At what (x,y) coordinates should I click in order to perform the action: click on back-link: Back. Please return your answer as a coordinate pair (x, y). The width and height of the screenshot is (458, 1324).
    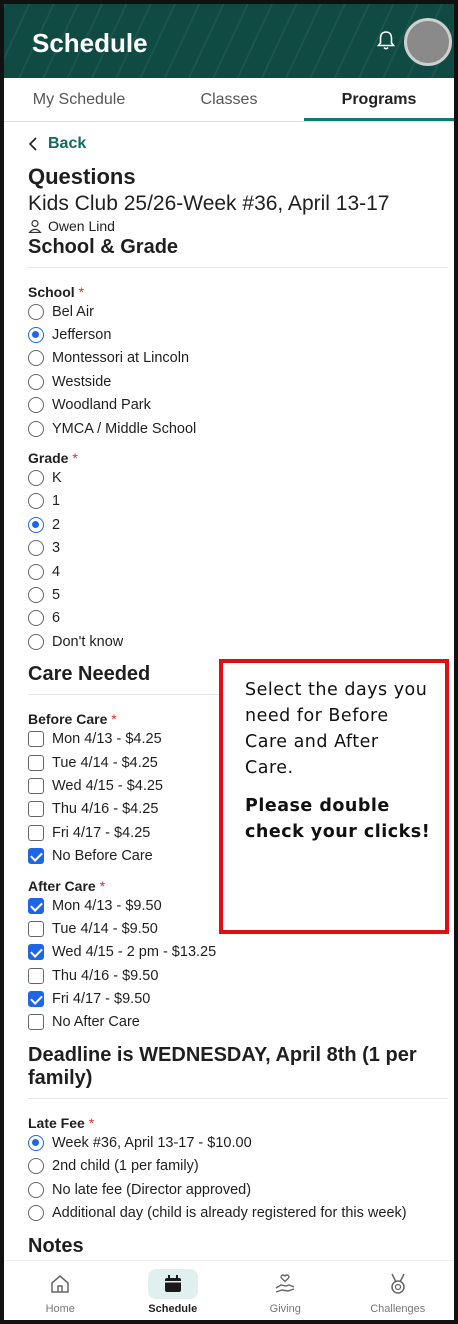
    Looking at the image, I should click on (238, 144).